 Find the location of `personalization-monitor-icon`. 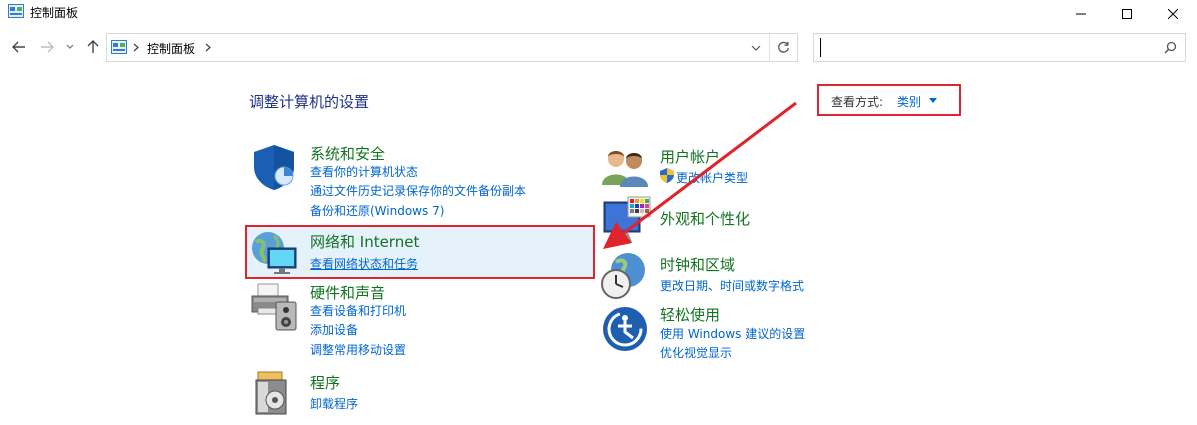

personalization-monitor-icon is located at coordinates (627, 220).